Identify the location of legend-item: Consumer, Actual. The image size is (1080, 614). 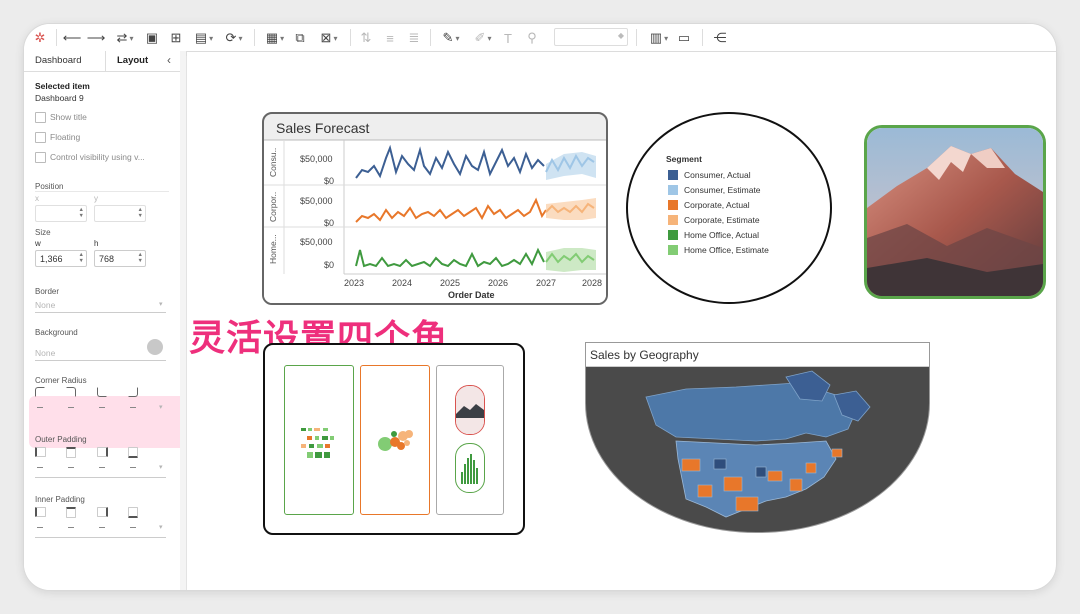
(709, 175).